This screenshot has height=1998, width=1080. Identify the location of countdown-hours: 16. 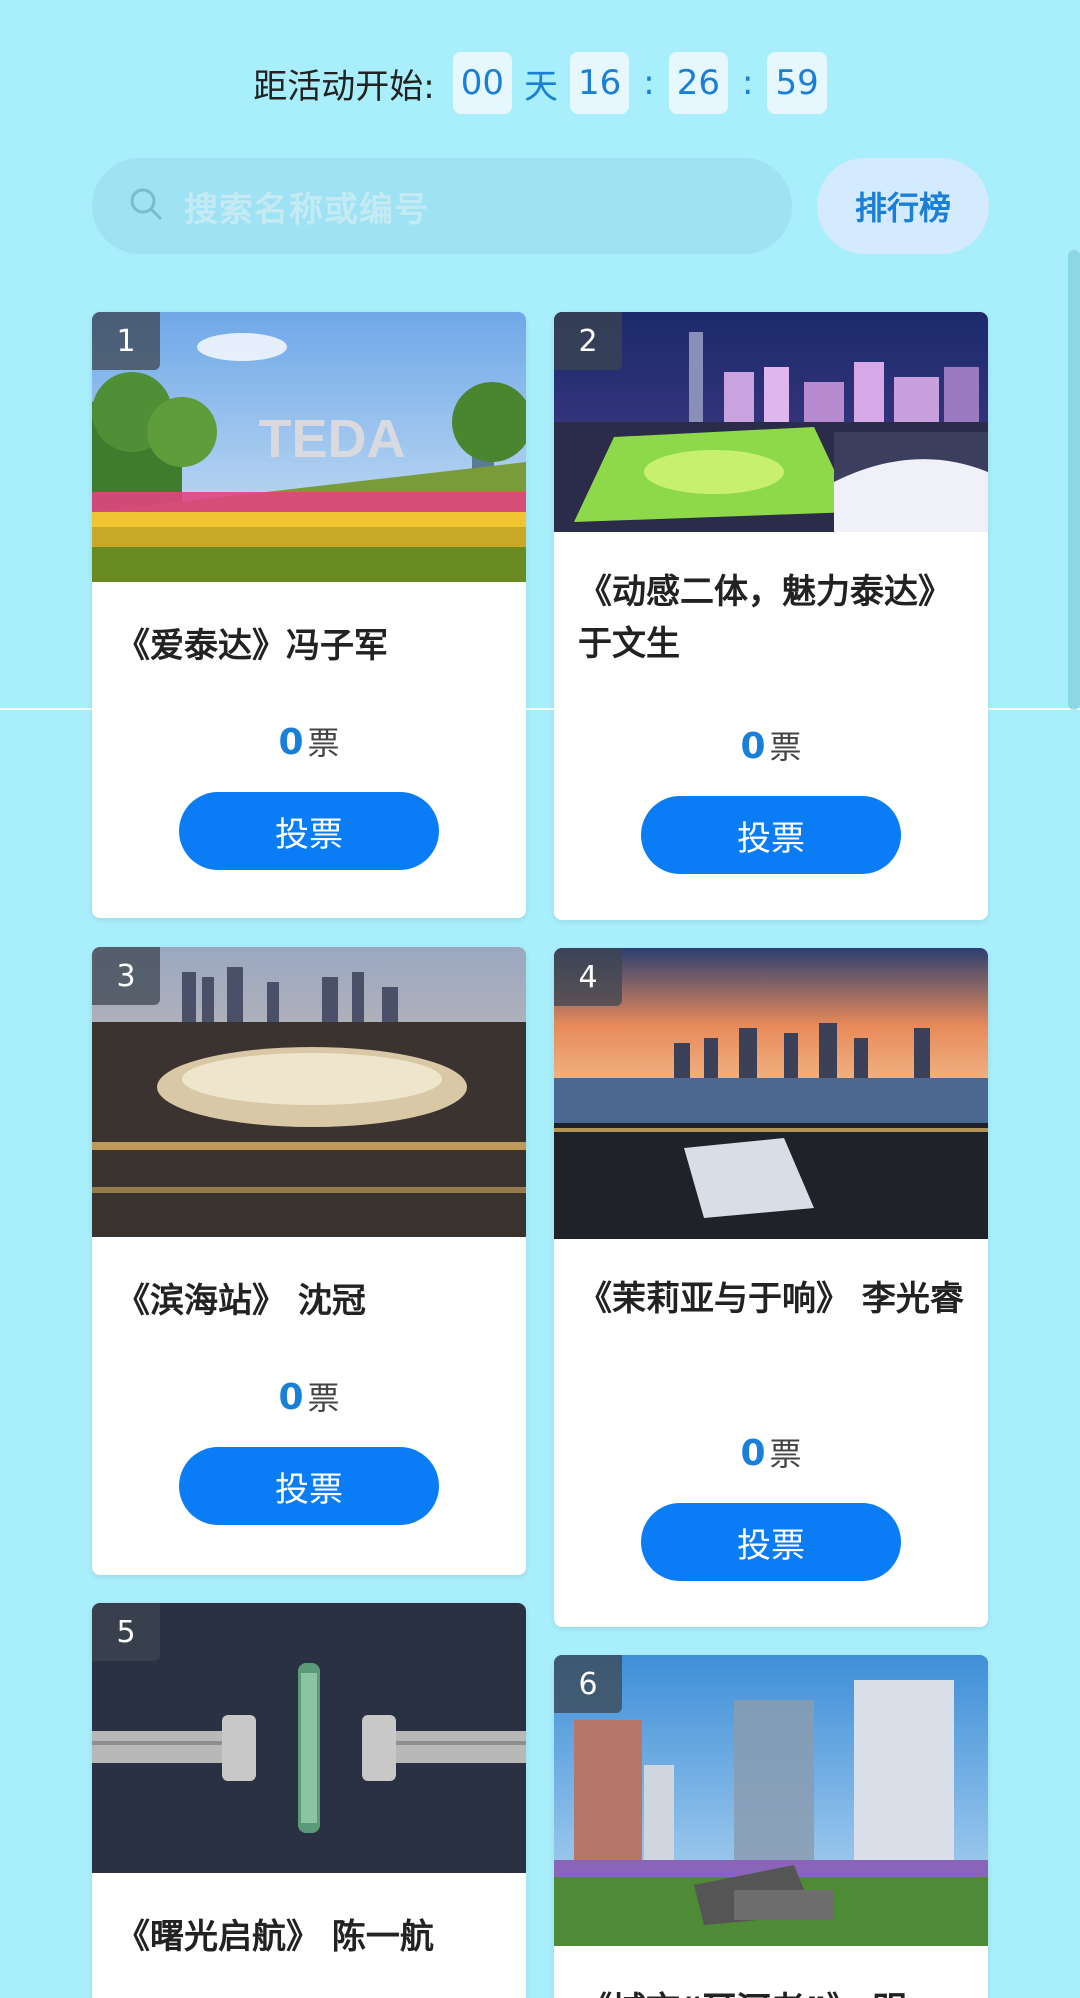
(600, 83).